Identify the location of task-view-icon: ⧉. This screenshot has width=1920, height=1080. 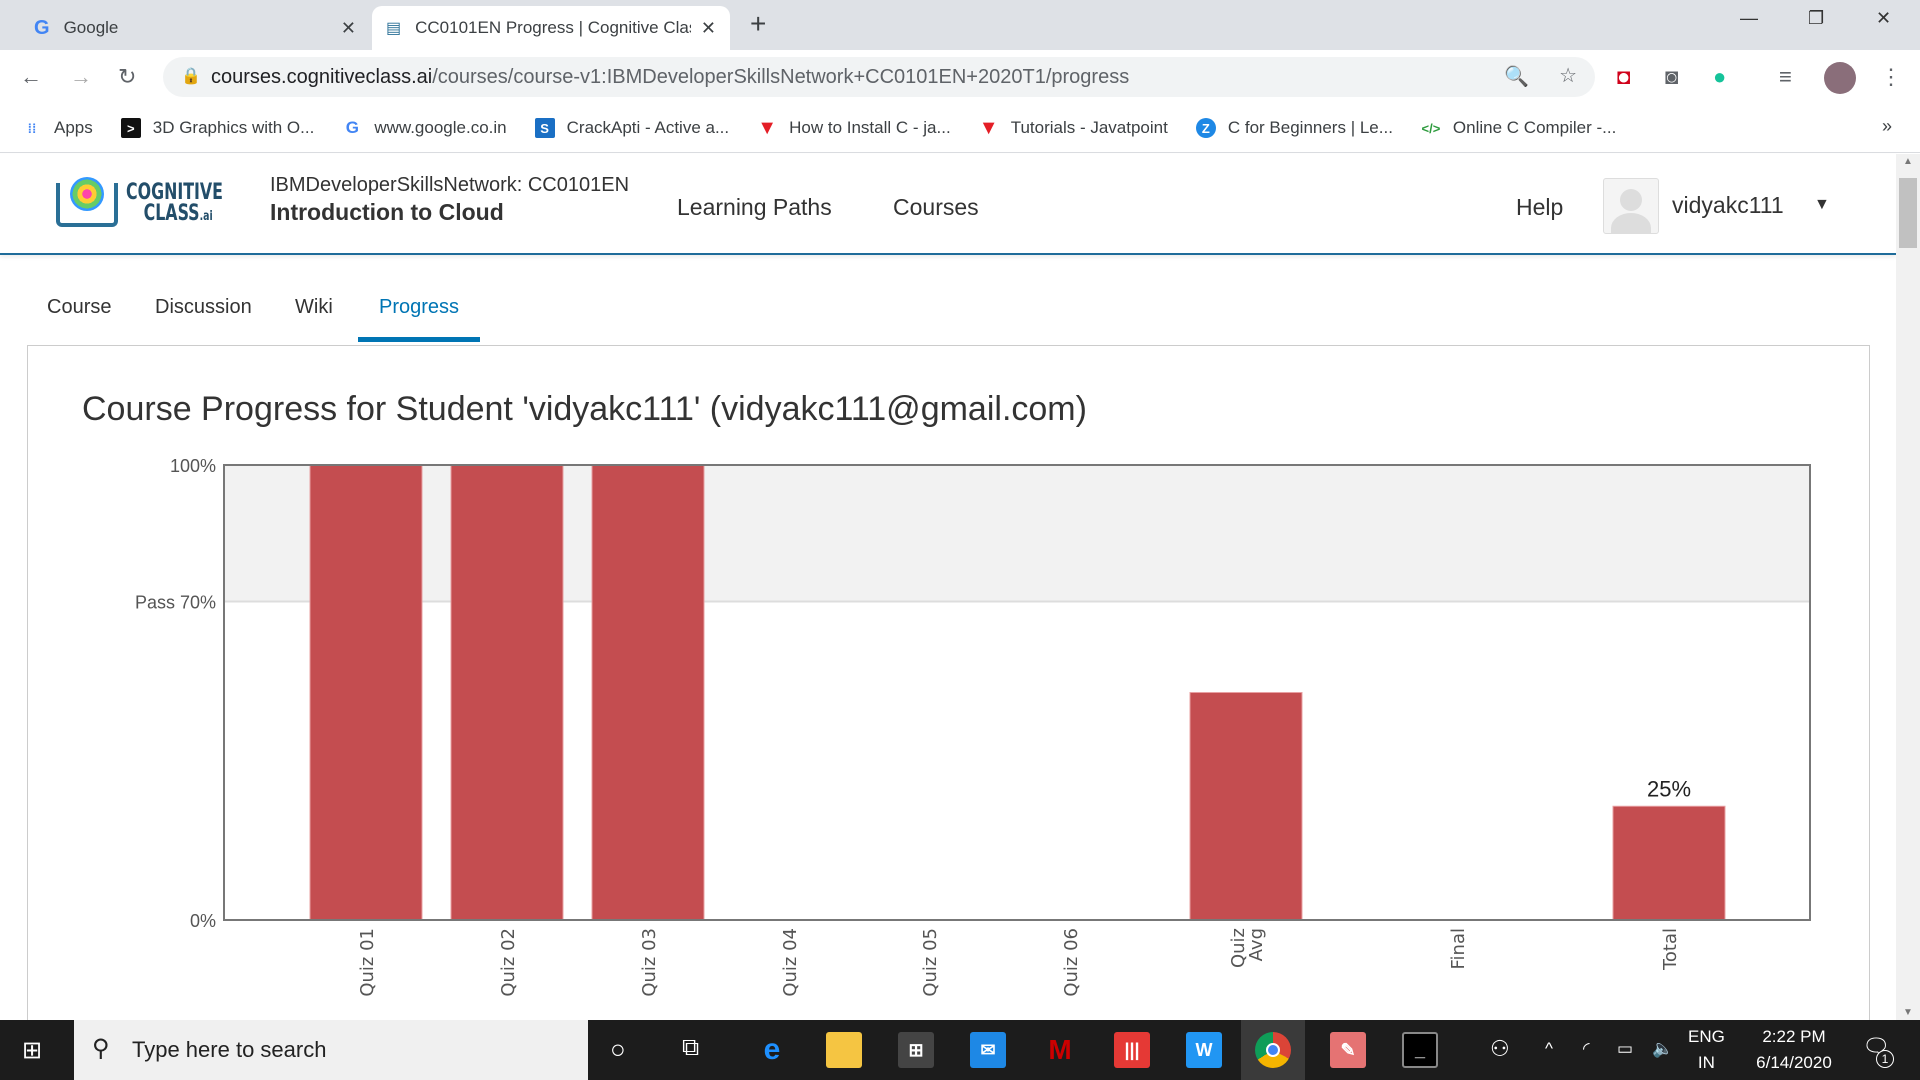
(690, 1048).